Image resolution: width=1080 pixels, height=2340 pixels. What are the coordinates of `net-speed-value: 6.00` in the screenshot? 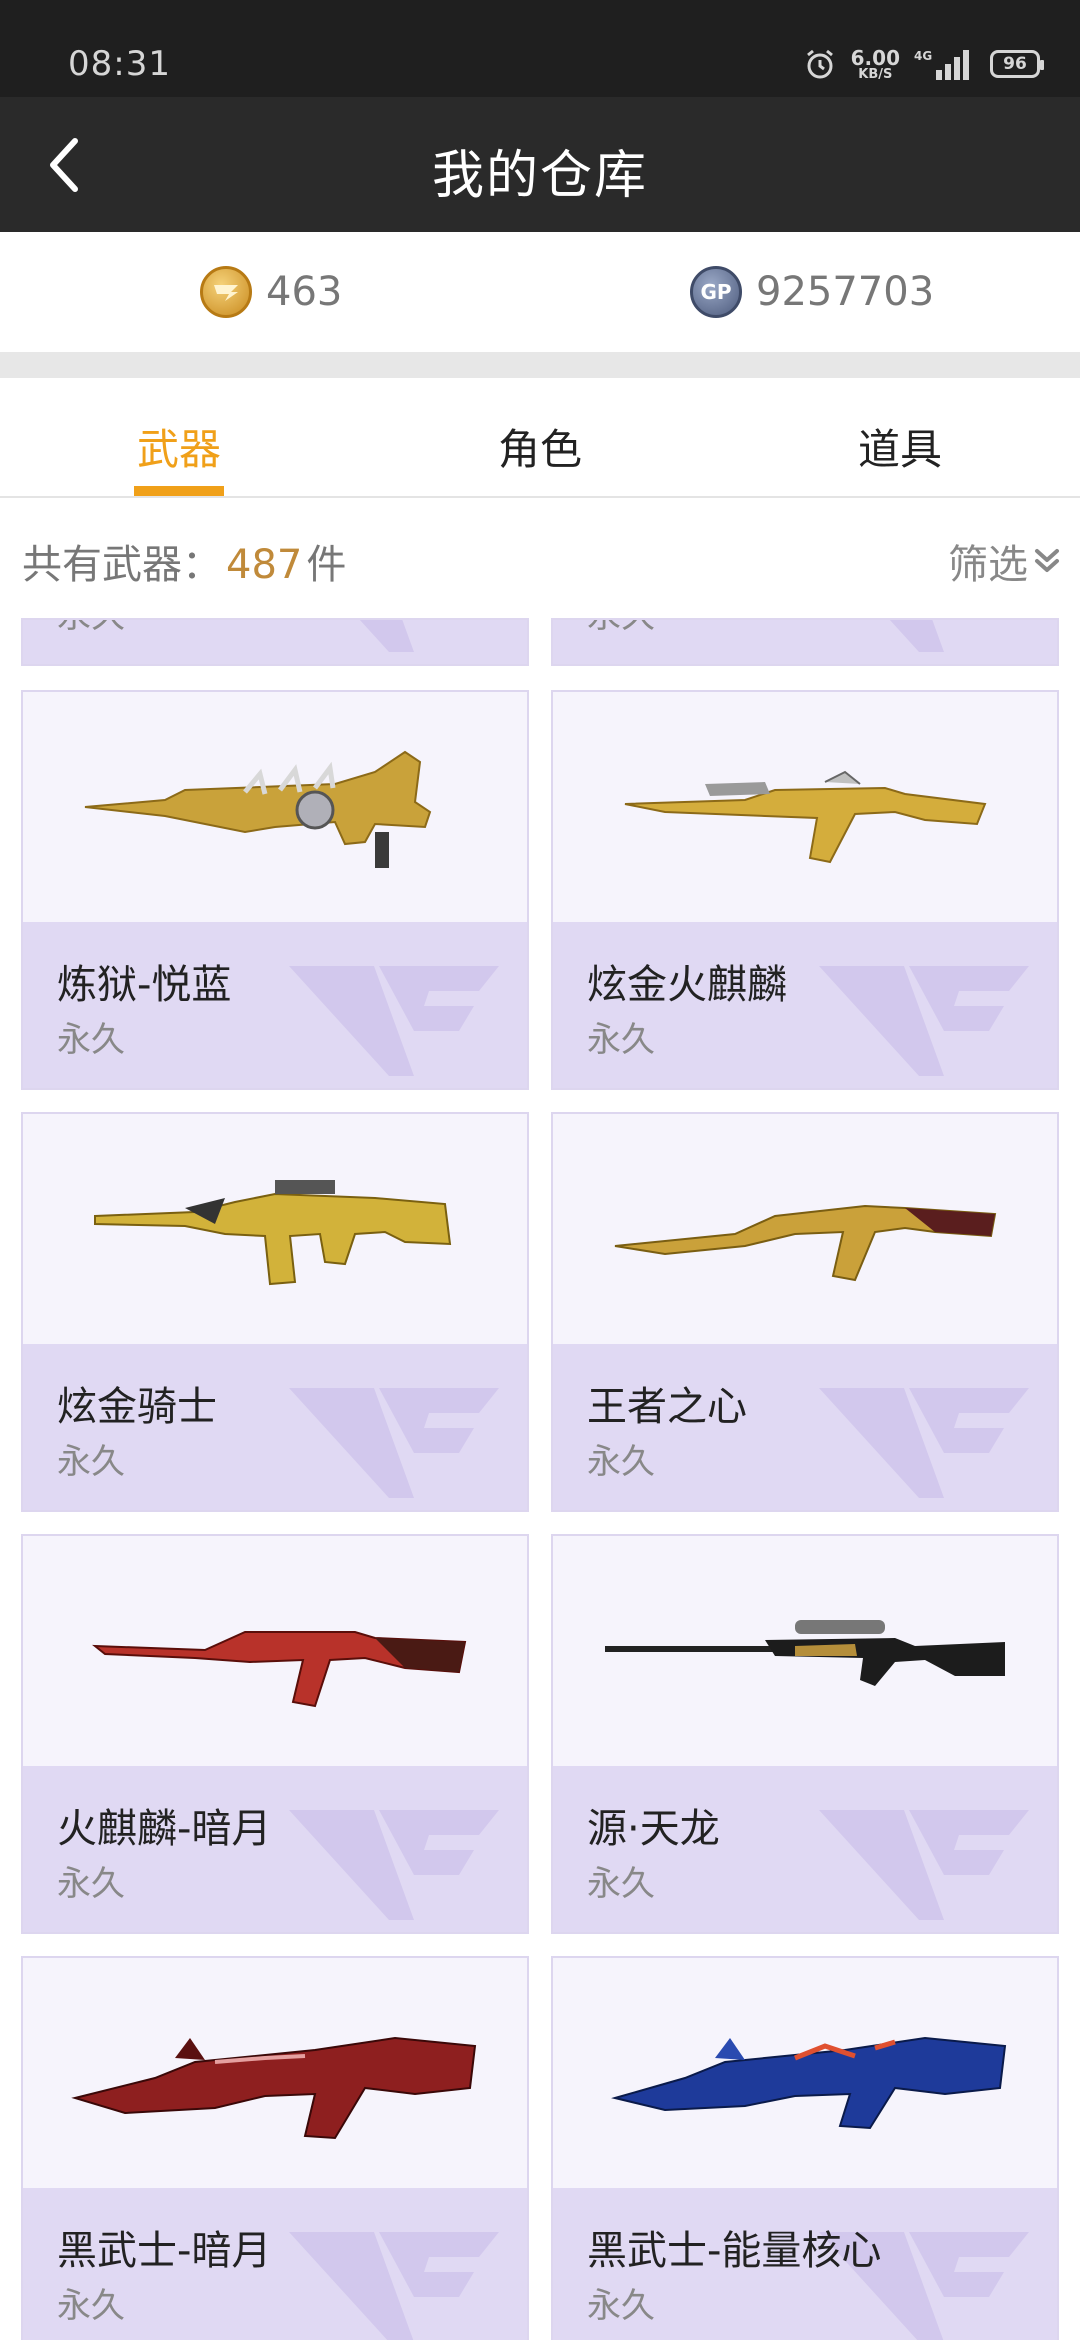 It's located at (875, 57).